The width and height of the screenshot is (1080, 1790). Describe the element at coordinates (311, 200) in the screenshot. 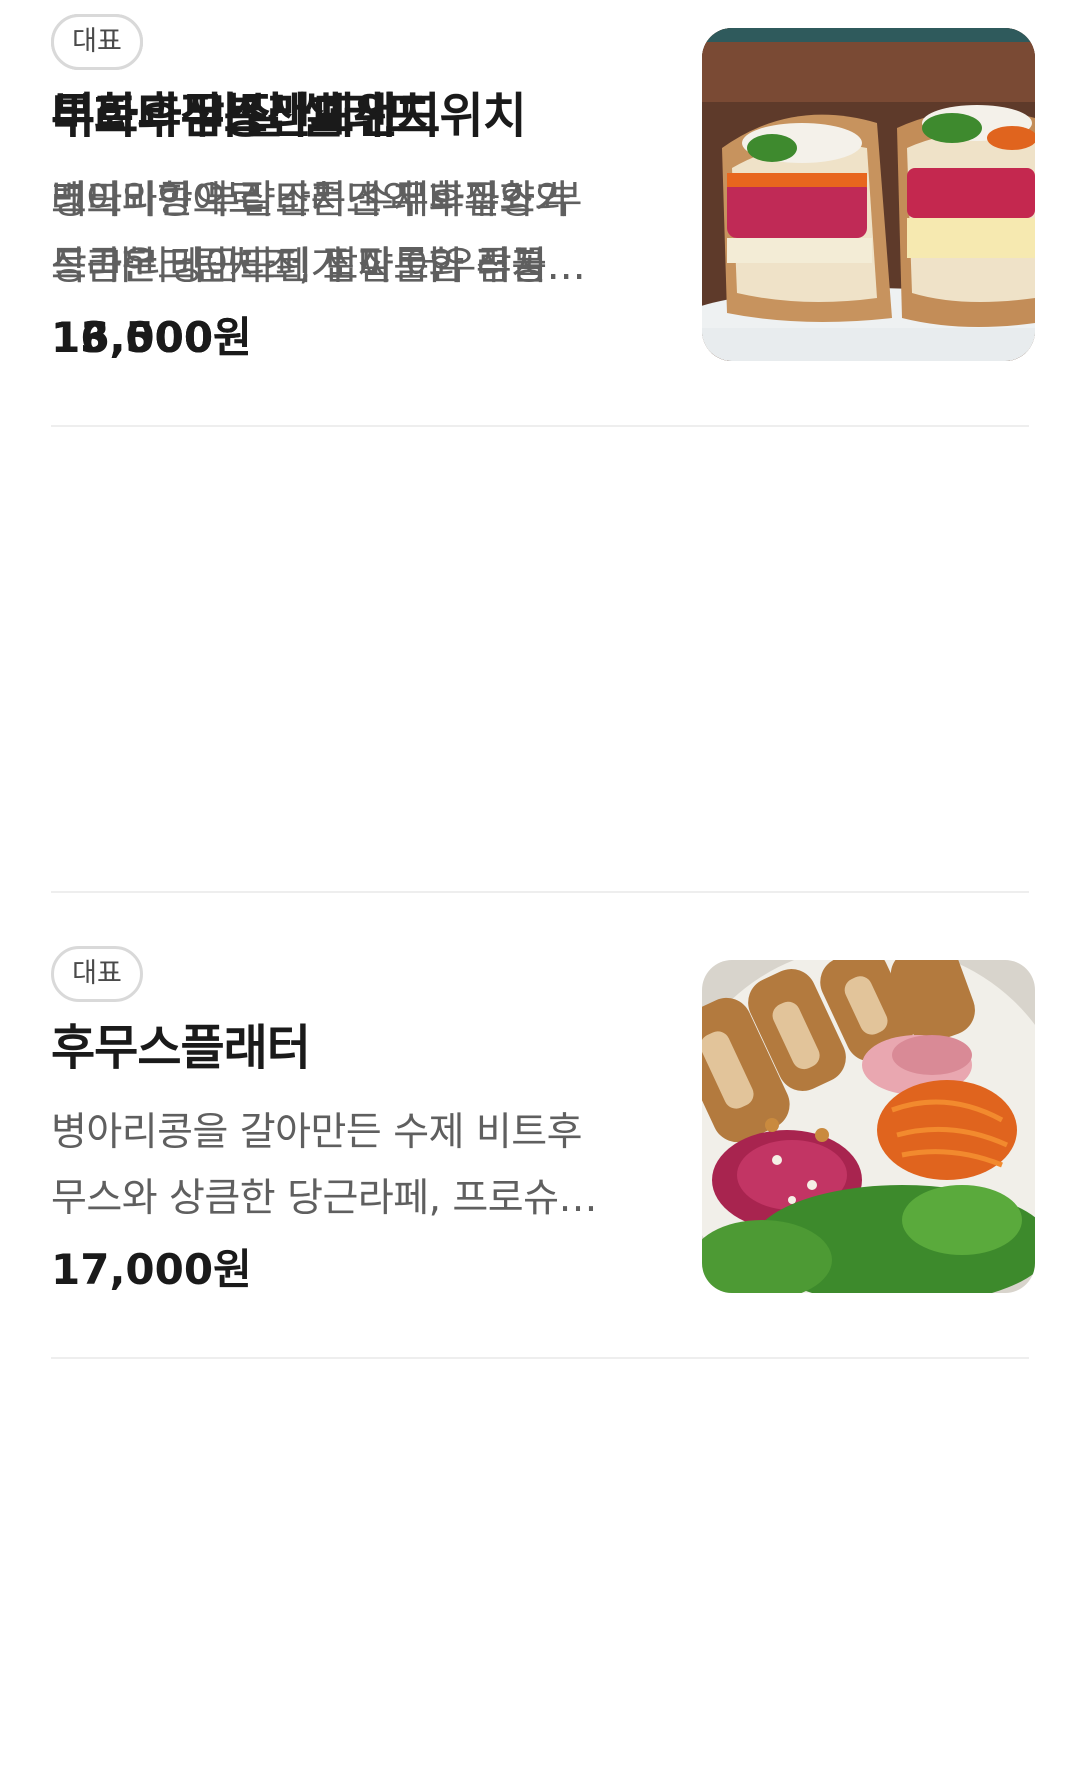

I see `menu-description-line: 병아리콩으로 만든 수제후무스와` at that location.